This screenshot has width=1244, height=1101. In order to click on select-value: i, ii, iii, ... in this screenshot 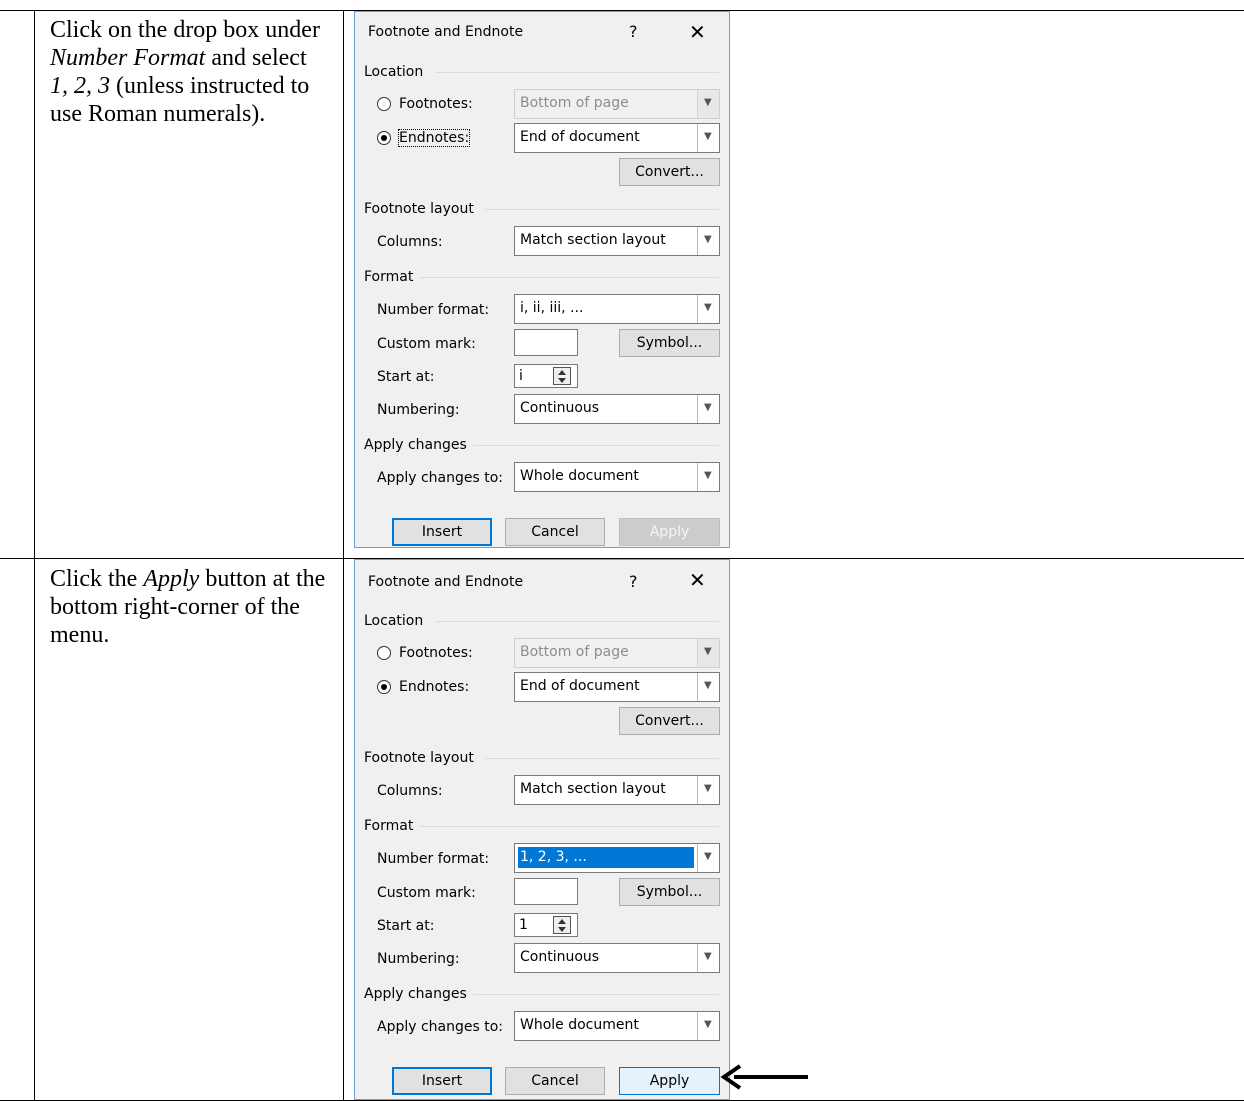, I will do `click(552, 308)`.